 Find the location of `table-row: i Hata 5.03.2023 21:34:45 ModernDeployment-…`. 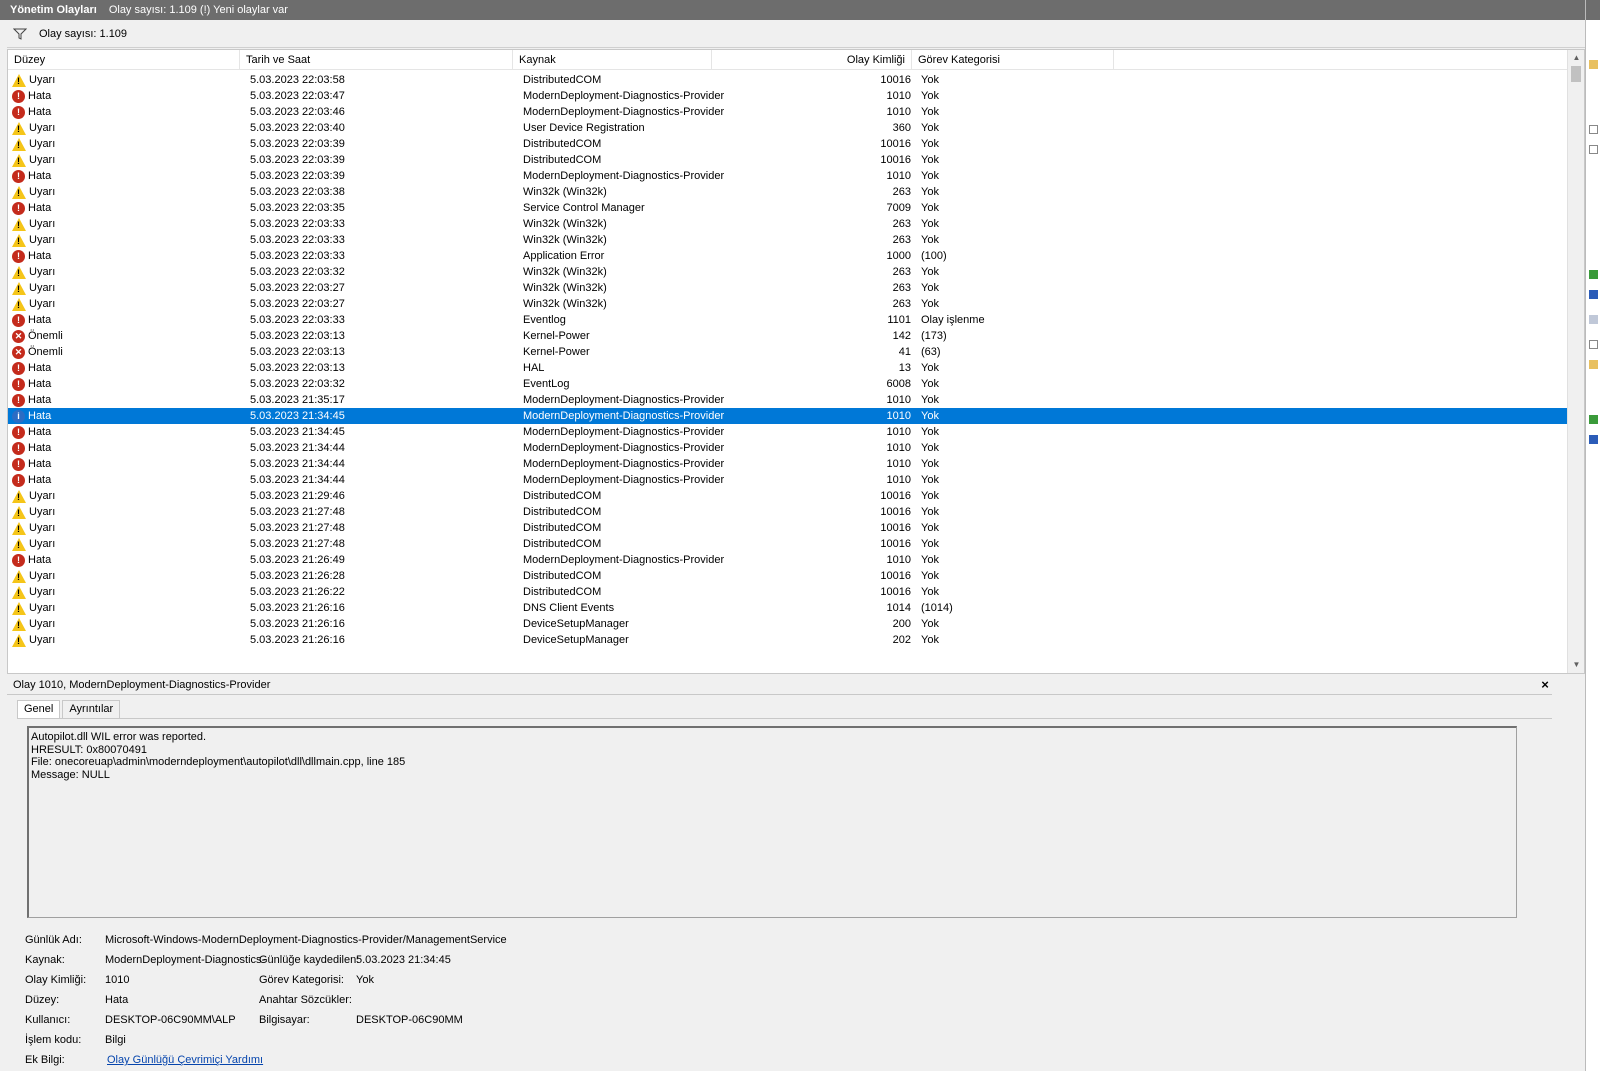

table-row: i Hata 5.03.2023 21:34:45 ModernDeployment-… is located at coordinates (788, 416).